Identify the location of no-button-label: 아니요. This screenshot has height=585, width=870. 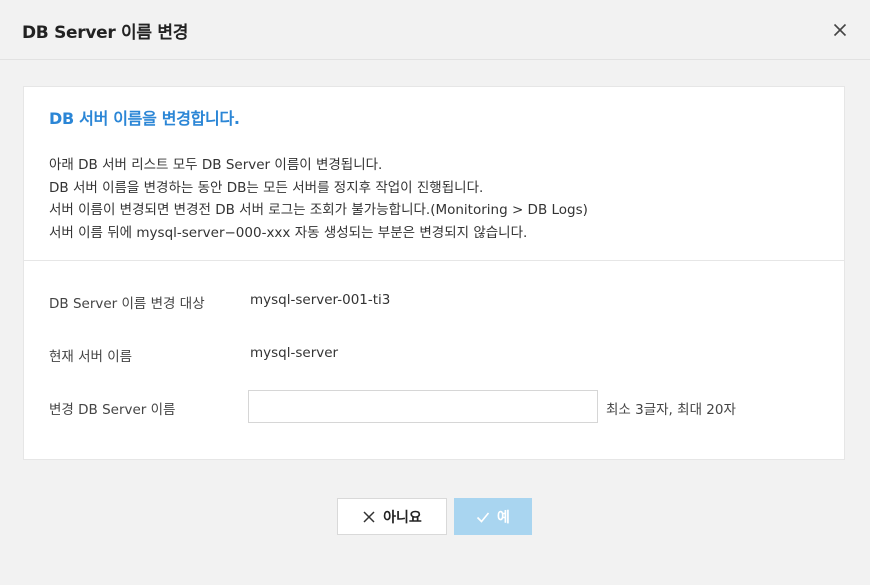
(402, 517).